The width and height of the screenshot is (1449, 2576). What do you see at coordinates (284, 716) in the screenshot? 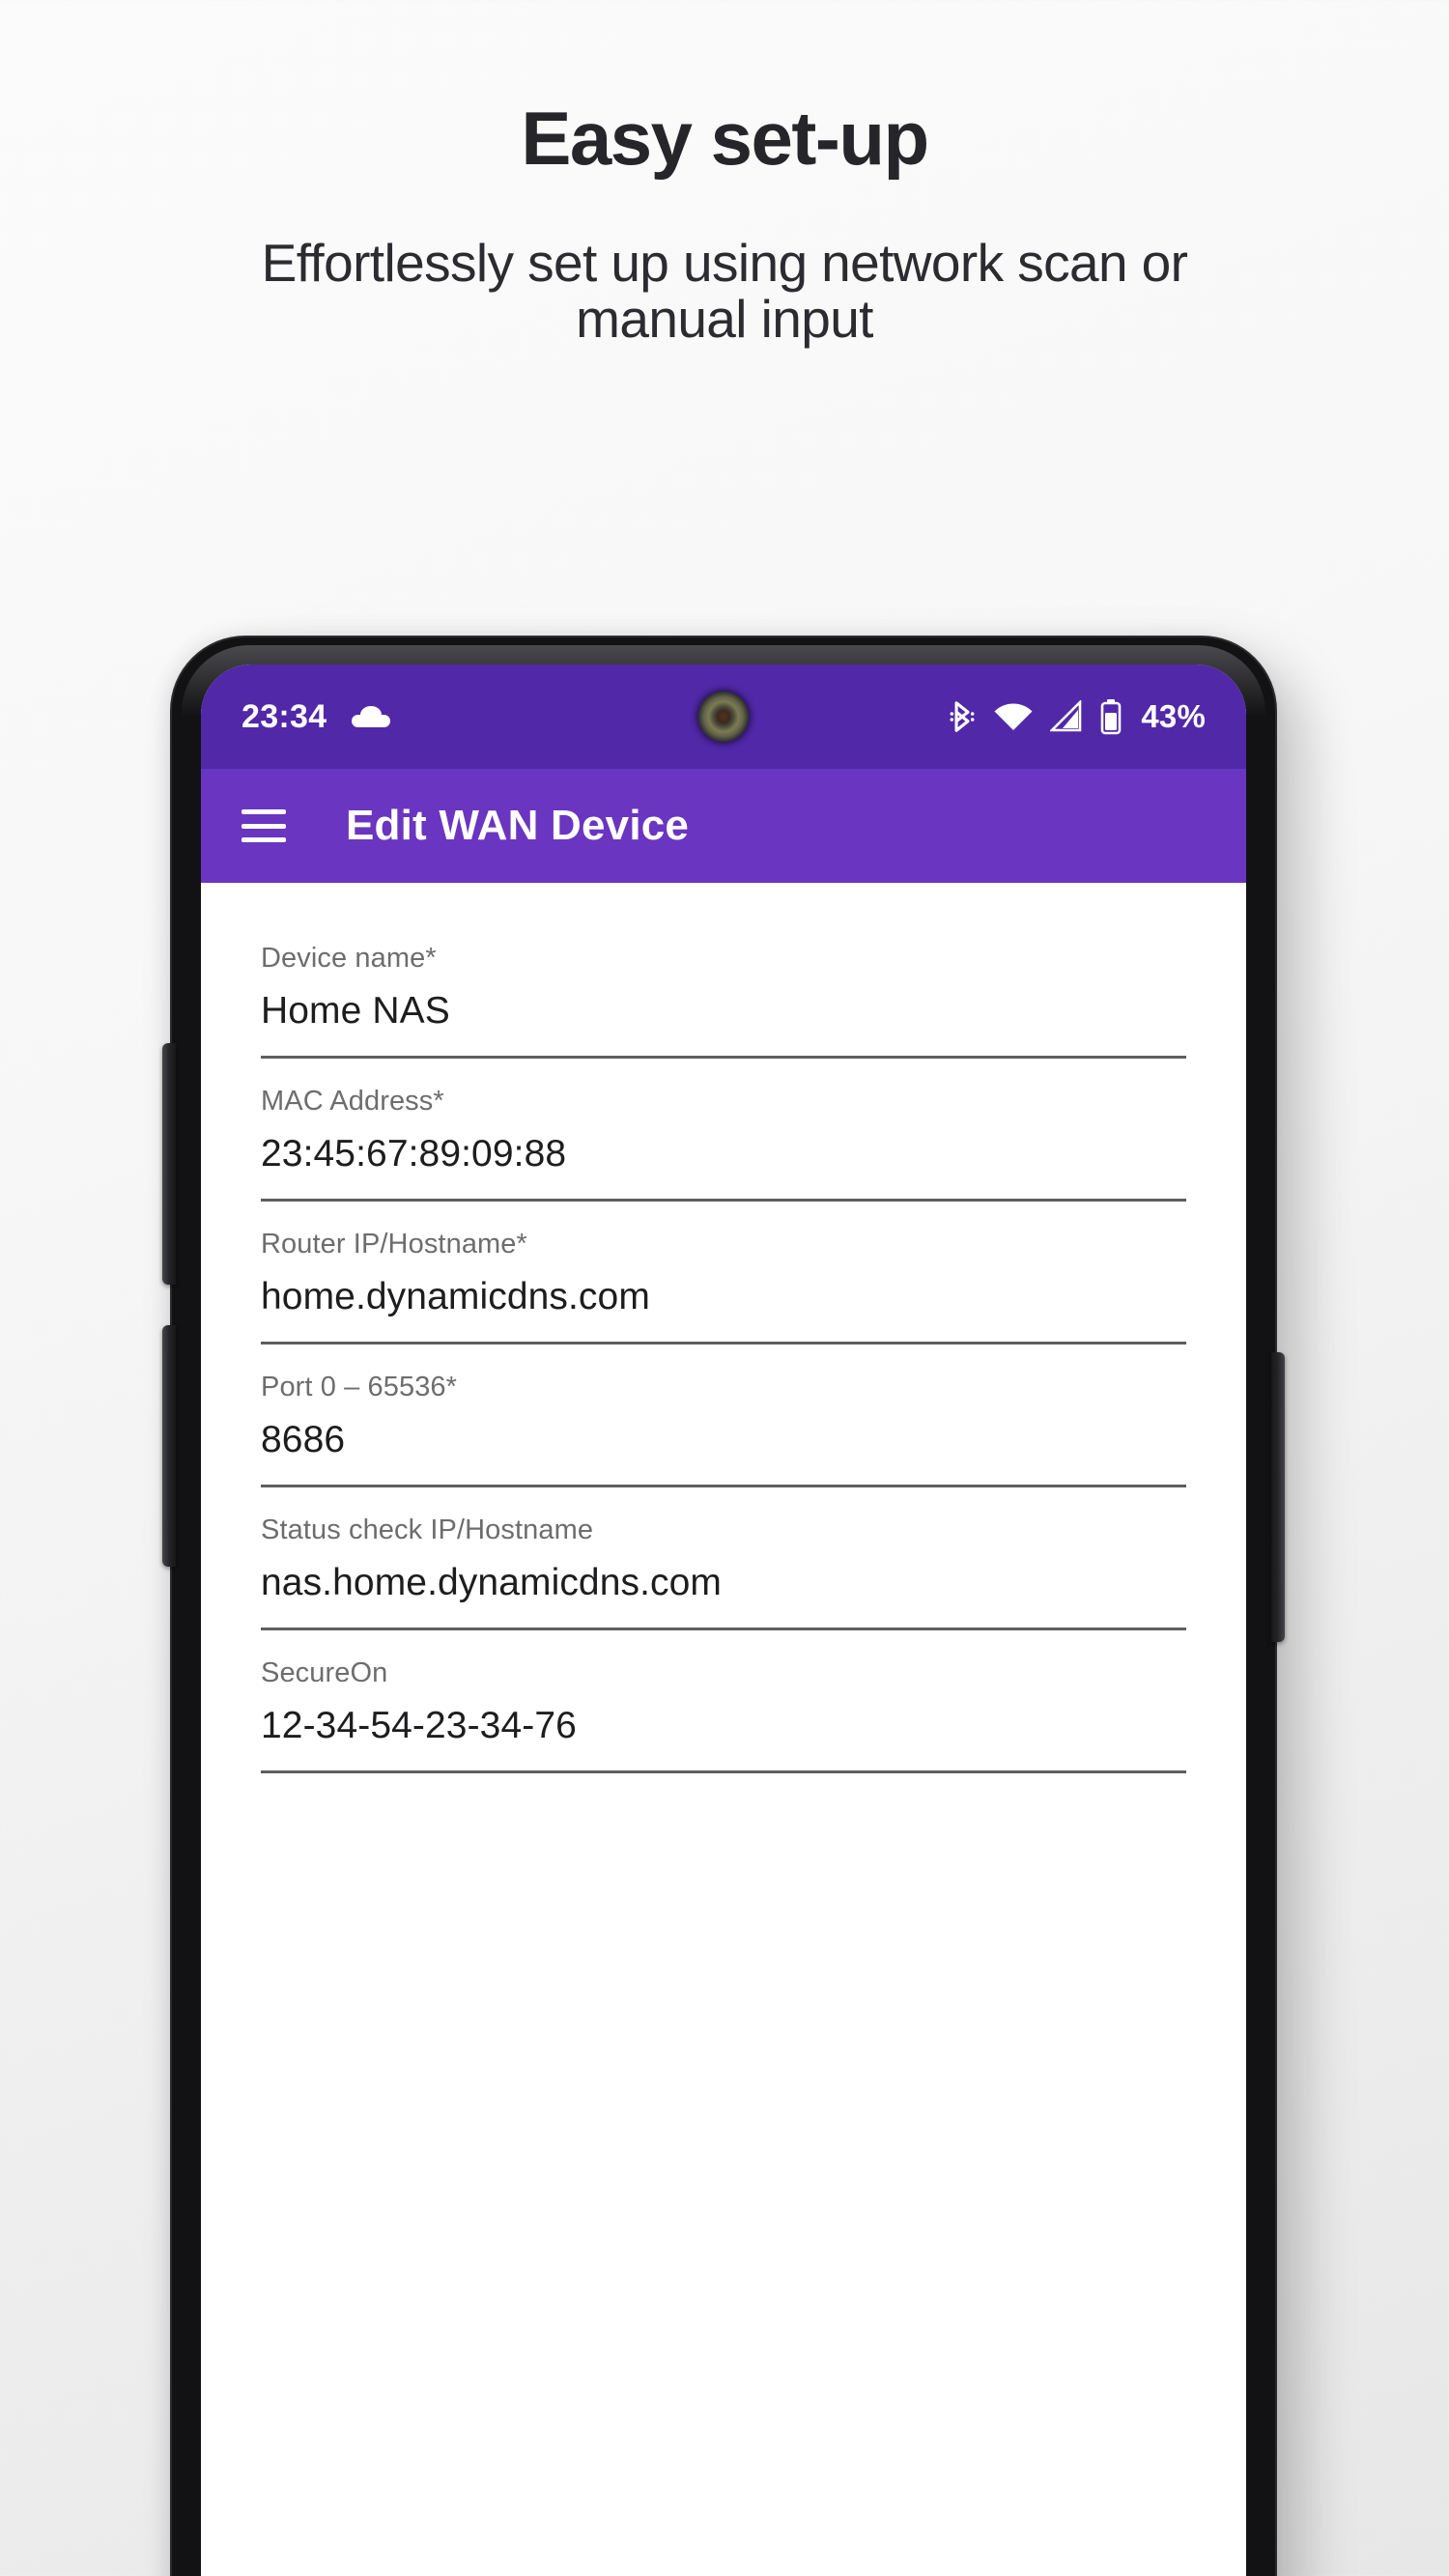
I see `status-bar-clock: 23:34` at bounding box center [284, 716].